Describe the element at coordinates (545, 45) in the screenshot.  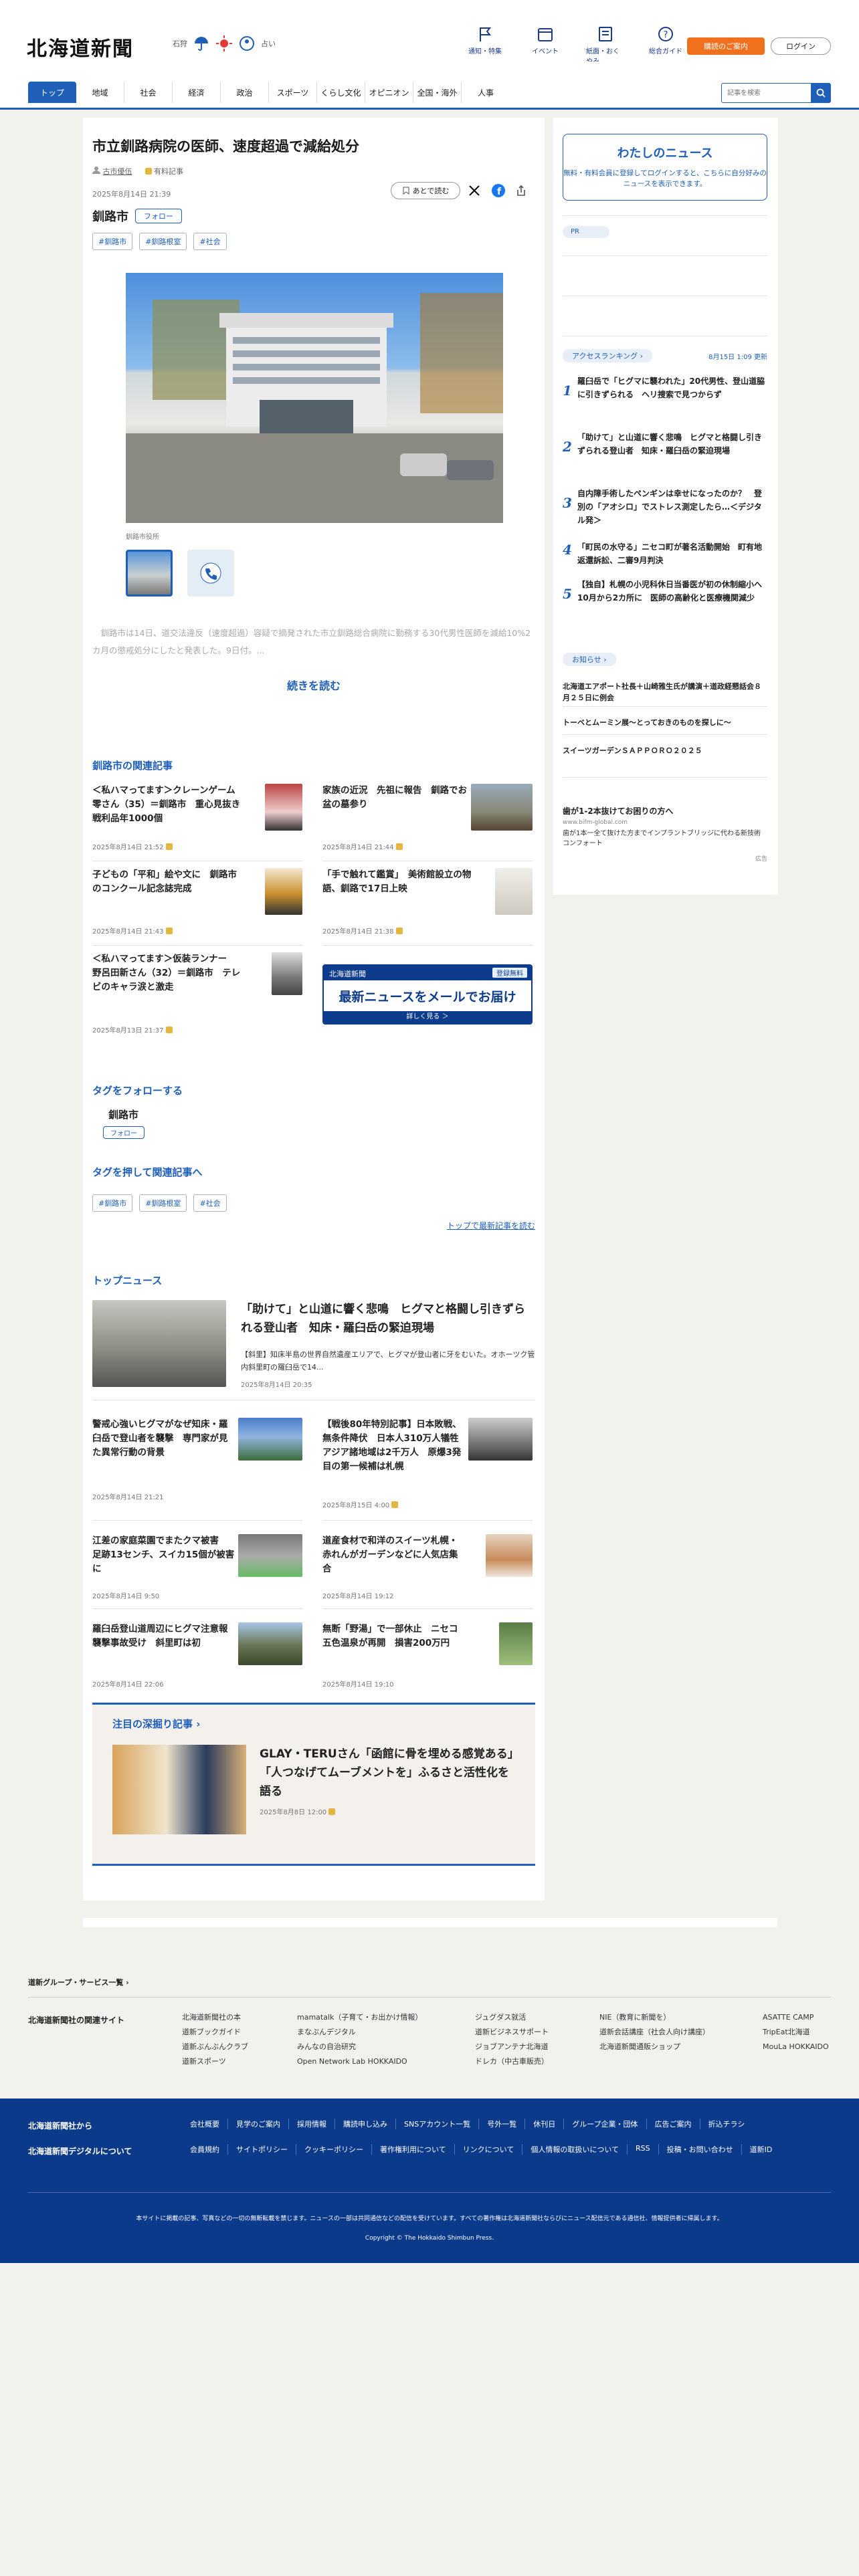
I see `event-menu: イベント` at that location.